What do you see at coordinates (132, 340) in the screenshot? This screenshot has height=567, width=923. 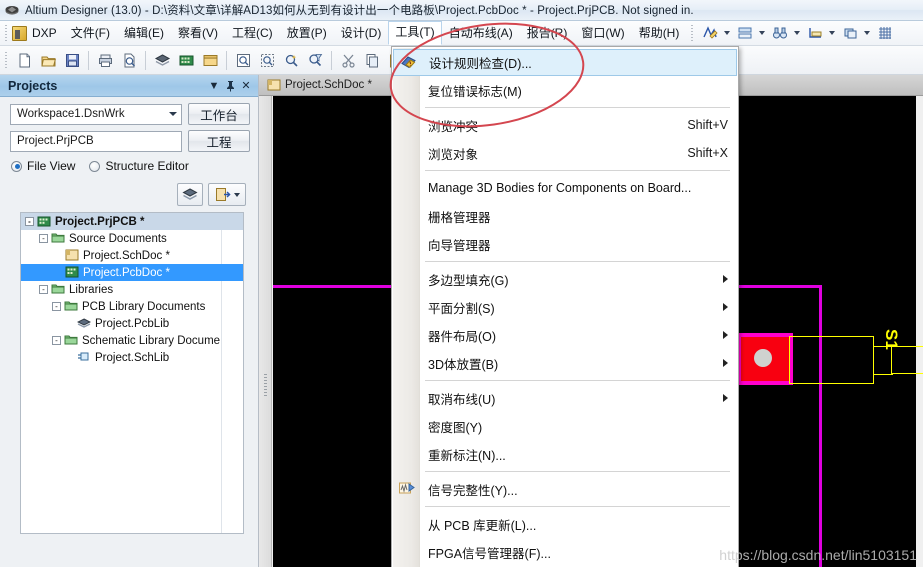 I see `tree-row-schematic-library-documents: - Schematic Library Docume` at bounding box center [132, 340].